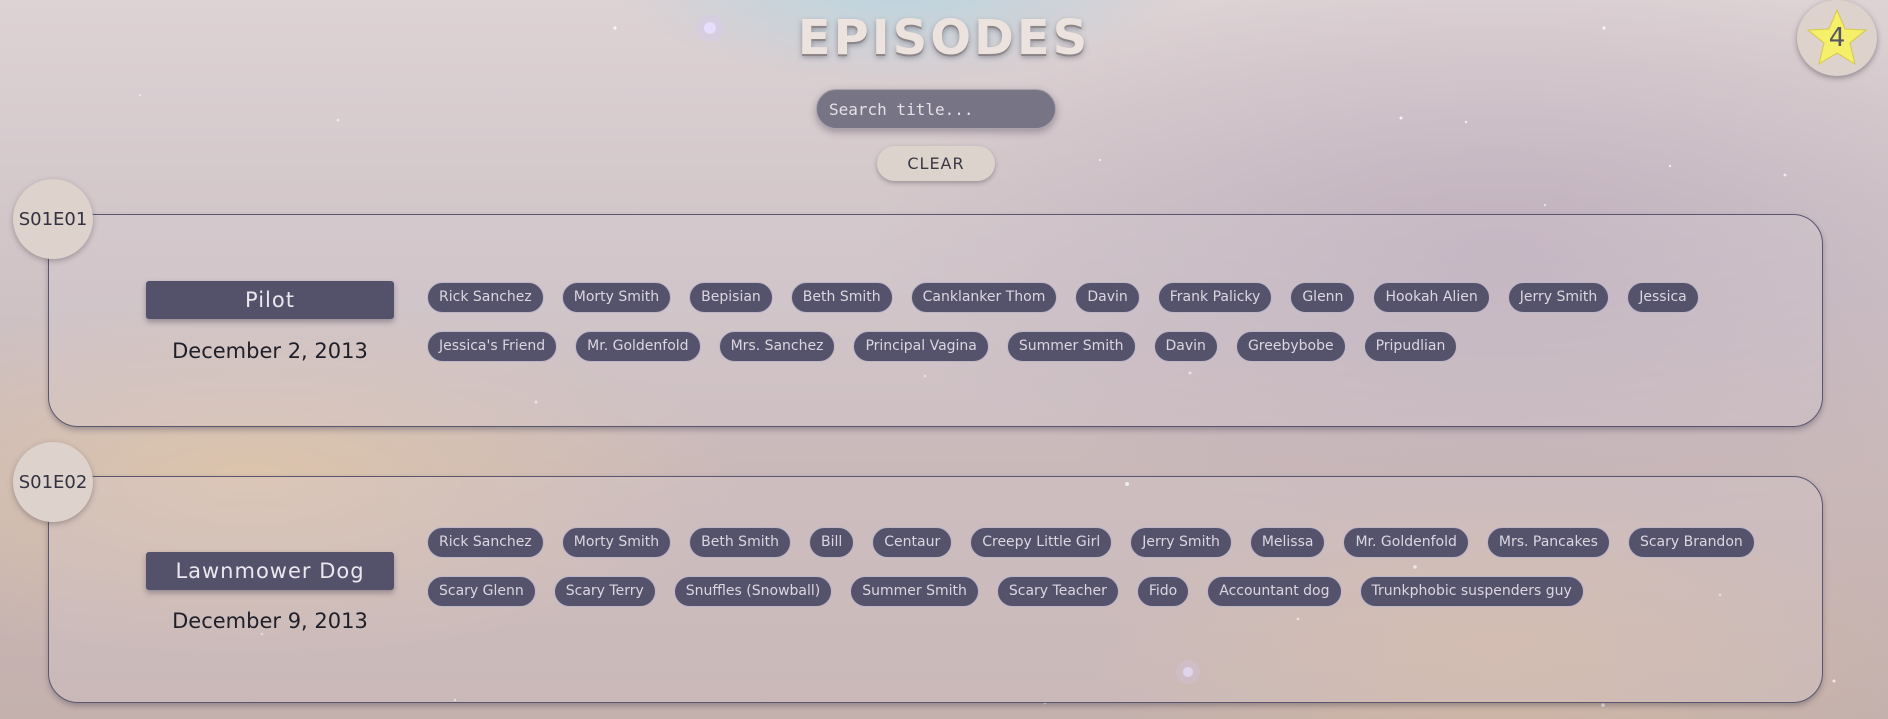  Describe the element at coordinates (53, 219) in the screenshot. I see `episode-code-badge: S01E01` at that location.